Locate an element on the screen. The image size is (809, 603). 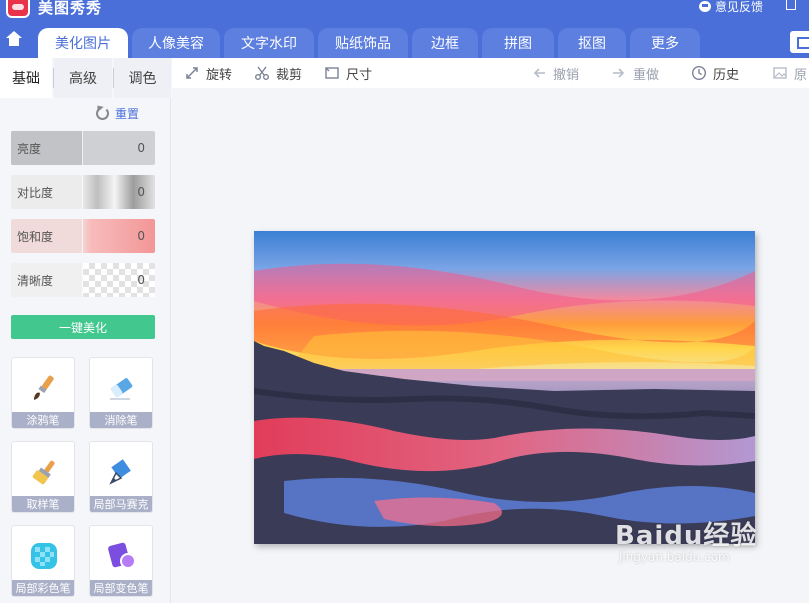
tab-portrait: 人像美容 is located at coordinates (176, 43).